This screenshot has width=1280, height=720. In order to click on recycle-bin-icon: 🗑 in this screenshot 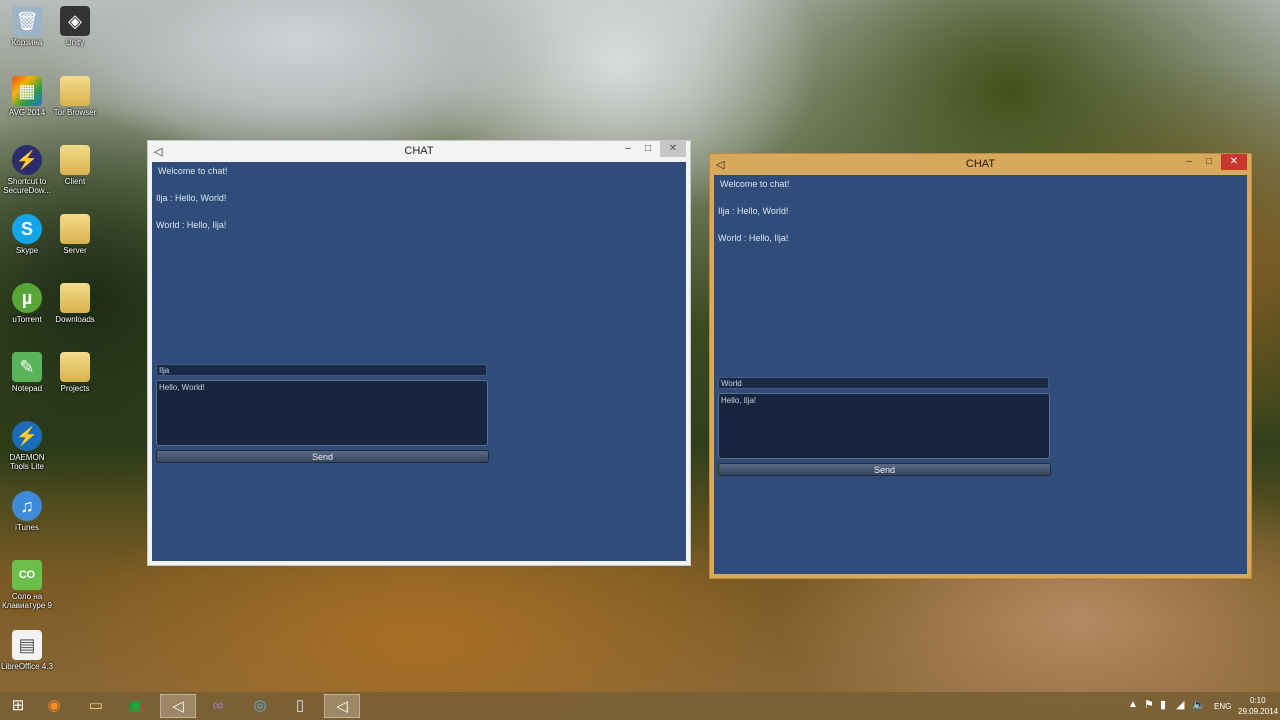, I will do `click(27, 21)`.